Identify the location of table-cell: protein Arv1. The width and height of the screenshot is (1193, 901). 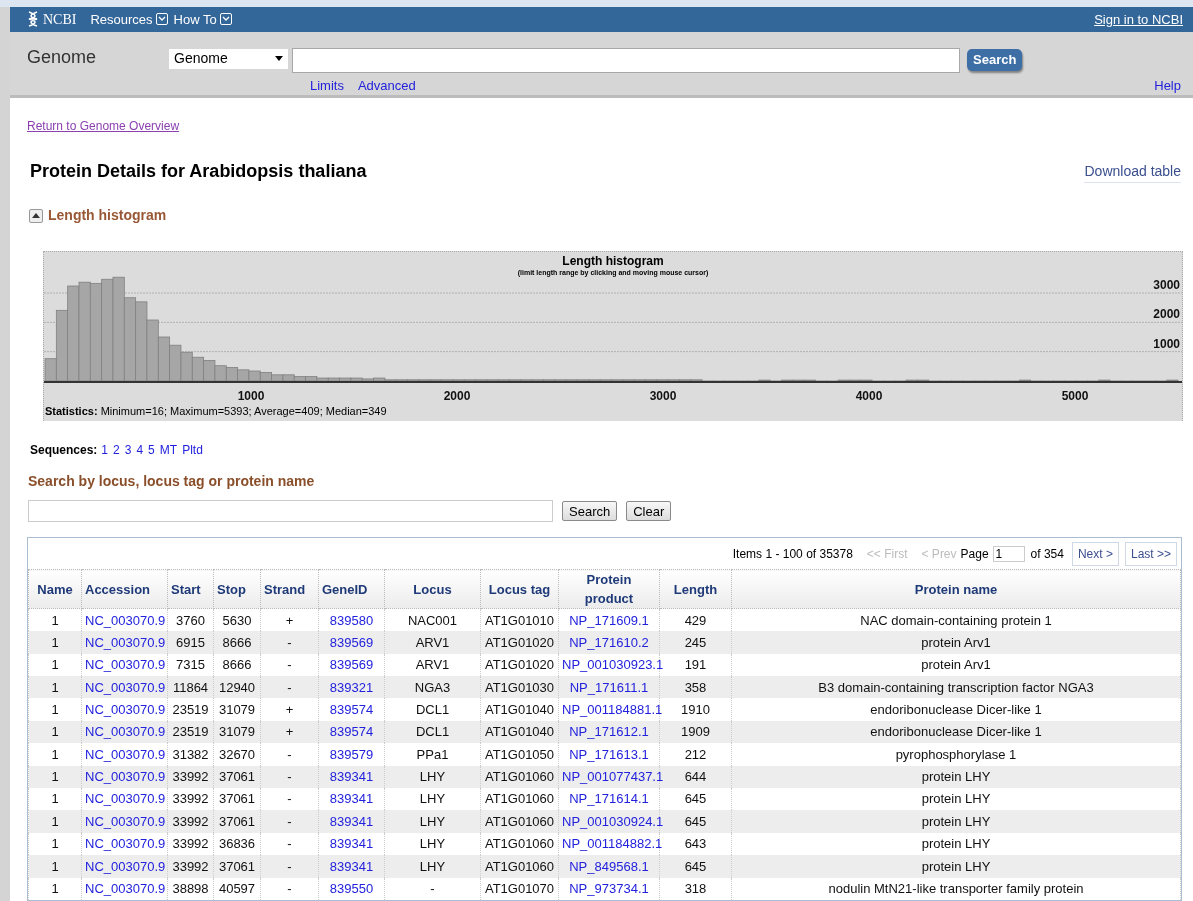
(956, 642).